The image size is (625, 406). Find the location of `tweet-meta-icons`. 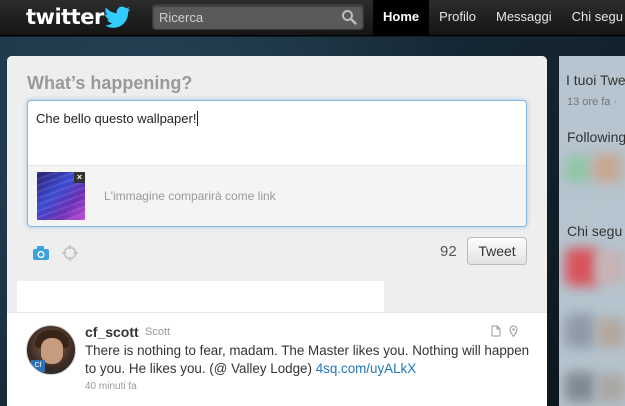

tweet-meta-icons is located at coordinates (504, 333).